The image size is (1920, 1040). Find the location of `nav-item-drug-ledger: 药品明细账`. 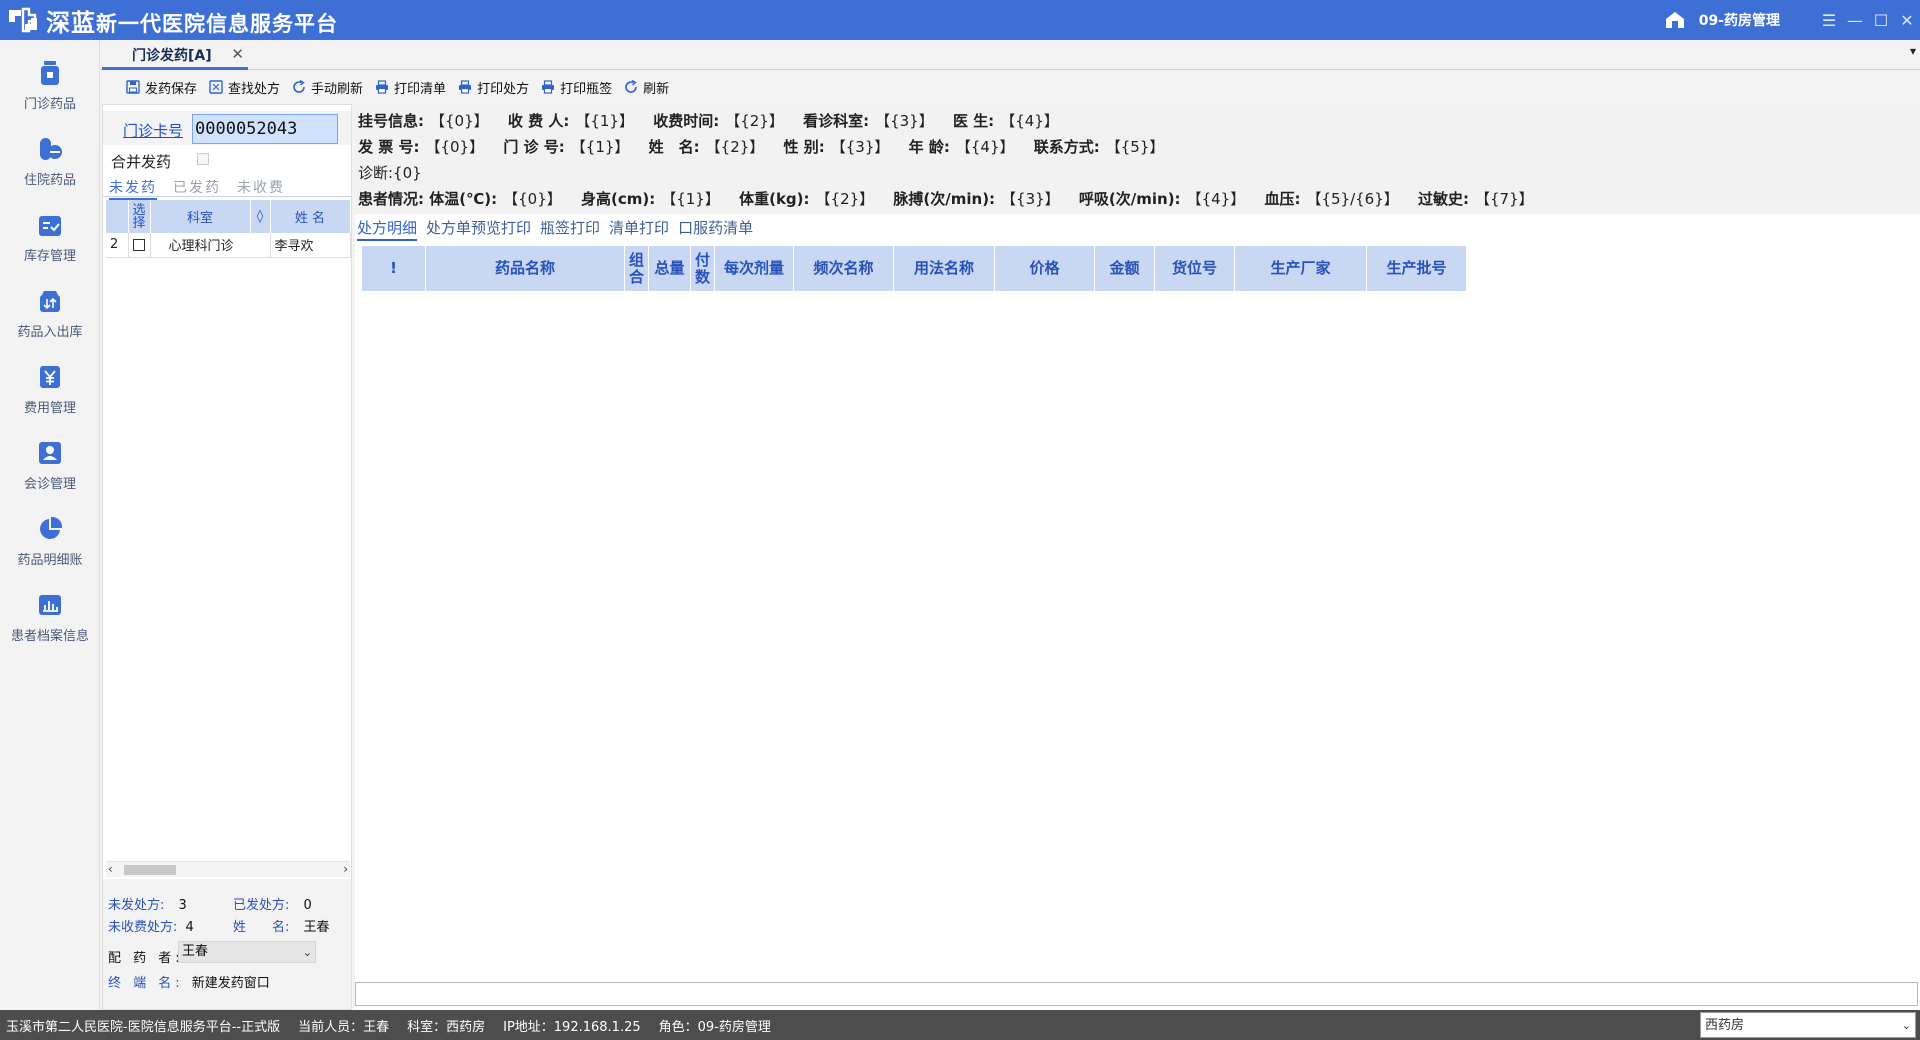

nav-item-drug-ledger: 药品明细账 is located at coordinates (50, 534).